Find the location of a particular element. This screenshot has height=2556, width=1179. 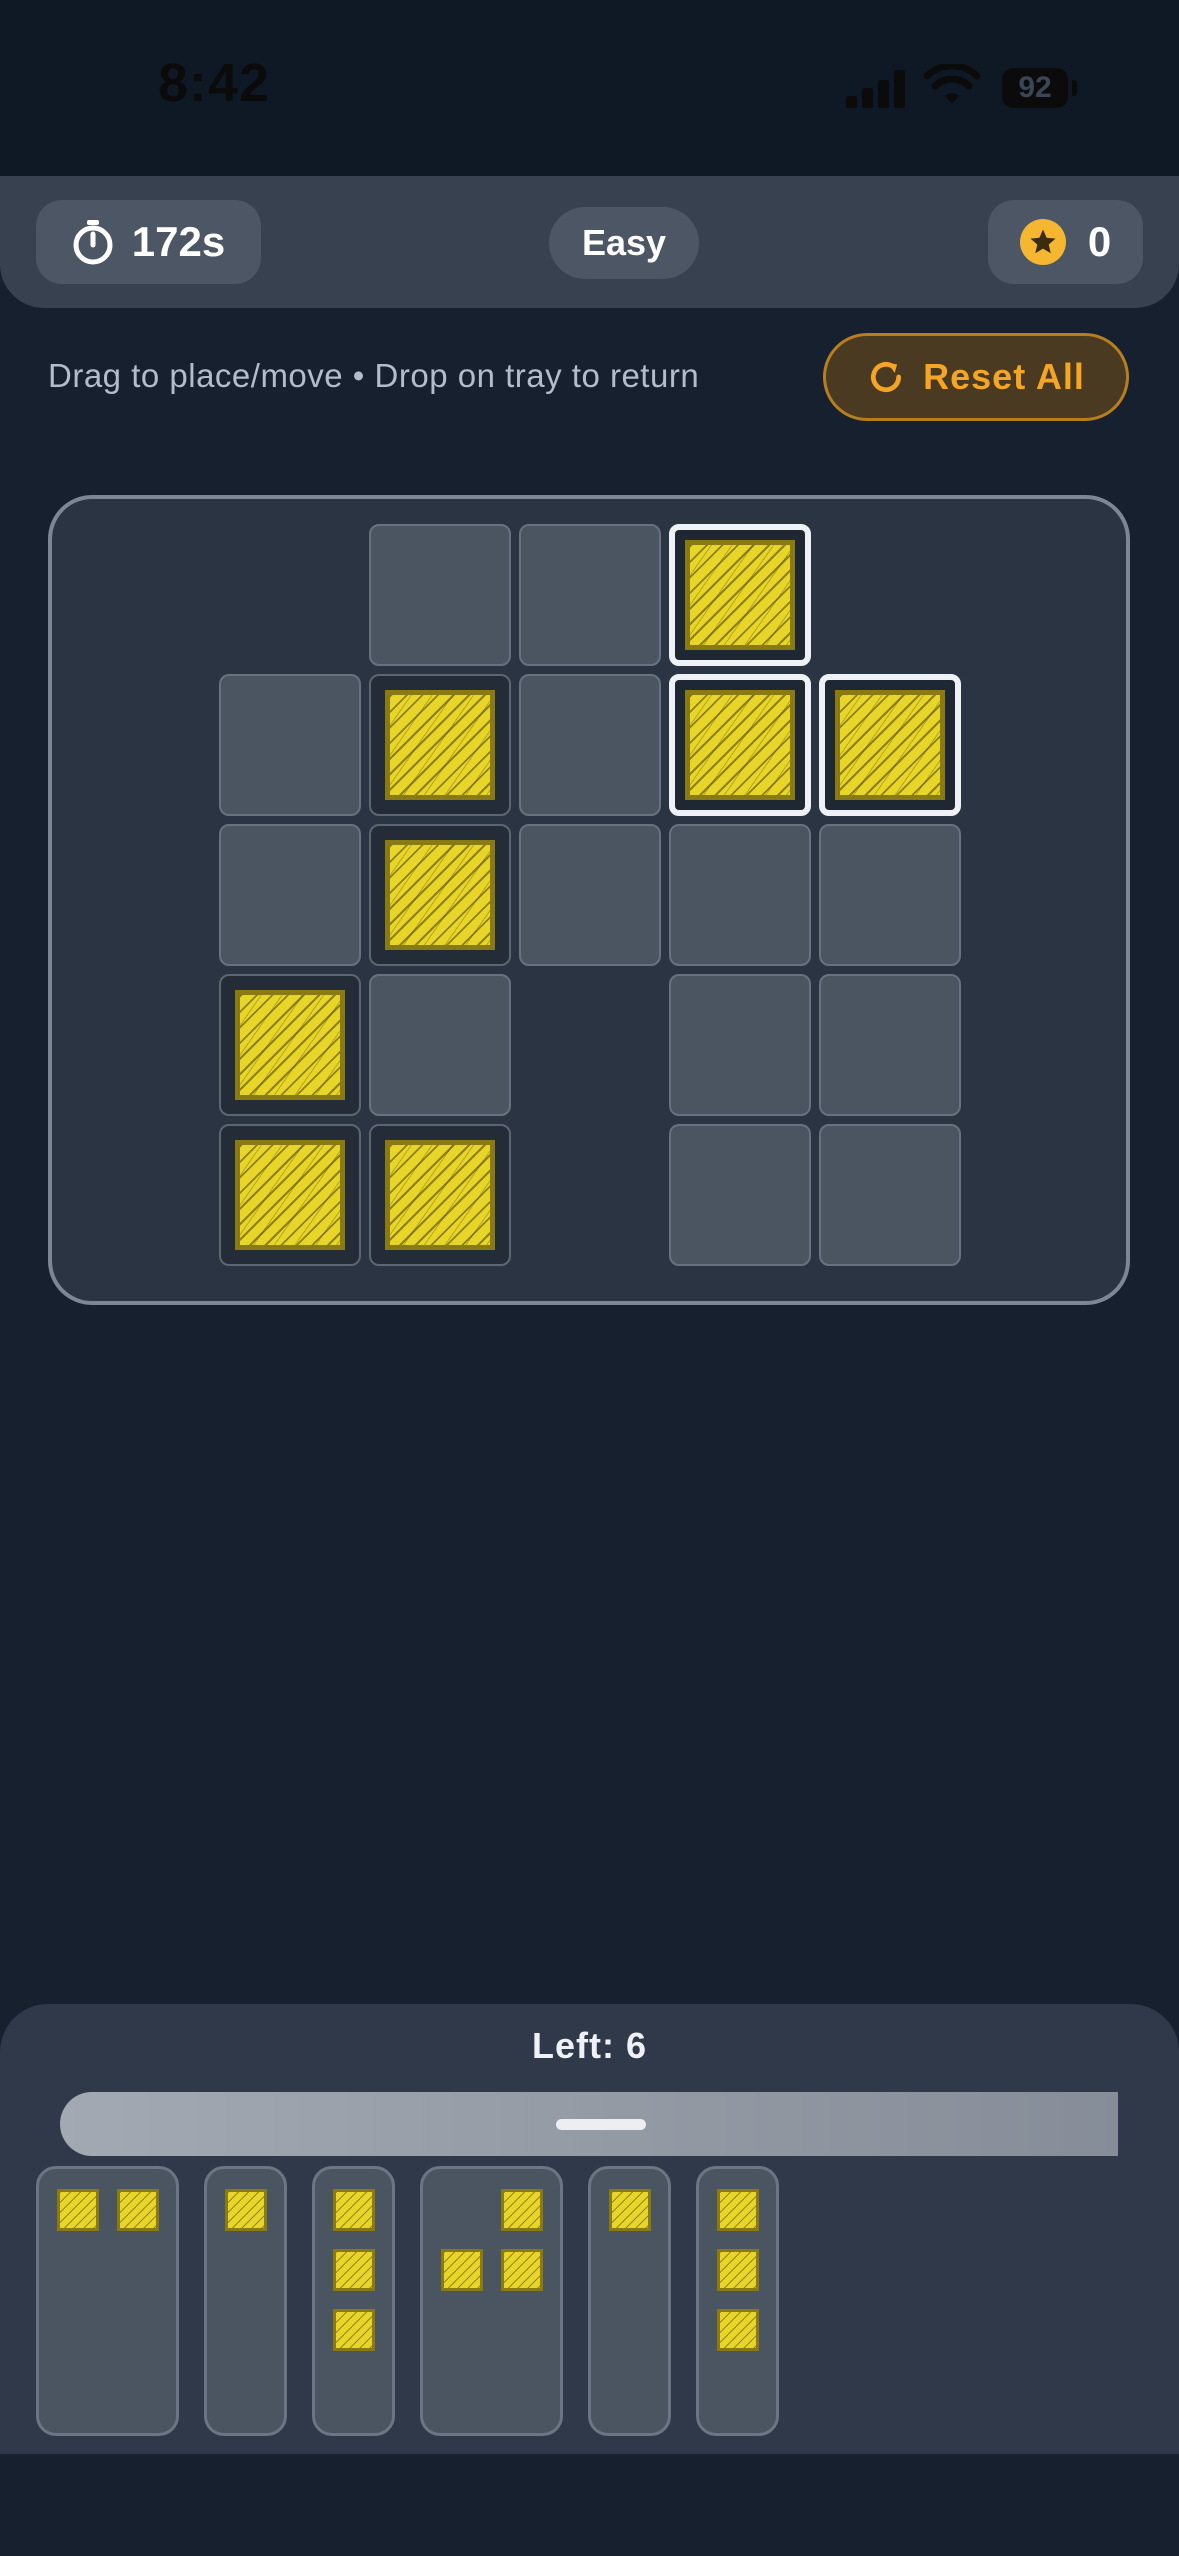

wifi-icon is located at coordinates (952, 84).